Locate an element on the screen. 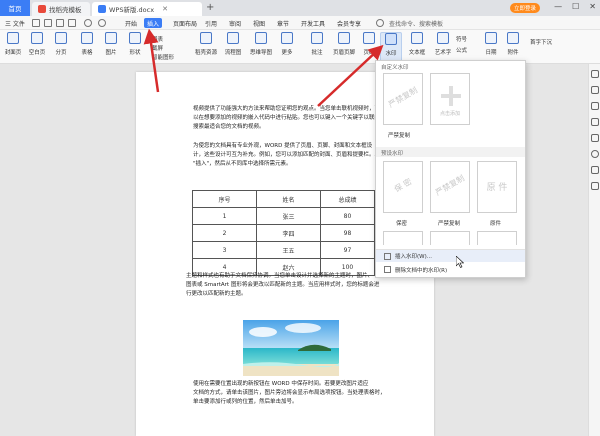  preset-watermark-original: 原 件 is located at coordinates (497, 187).